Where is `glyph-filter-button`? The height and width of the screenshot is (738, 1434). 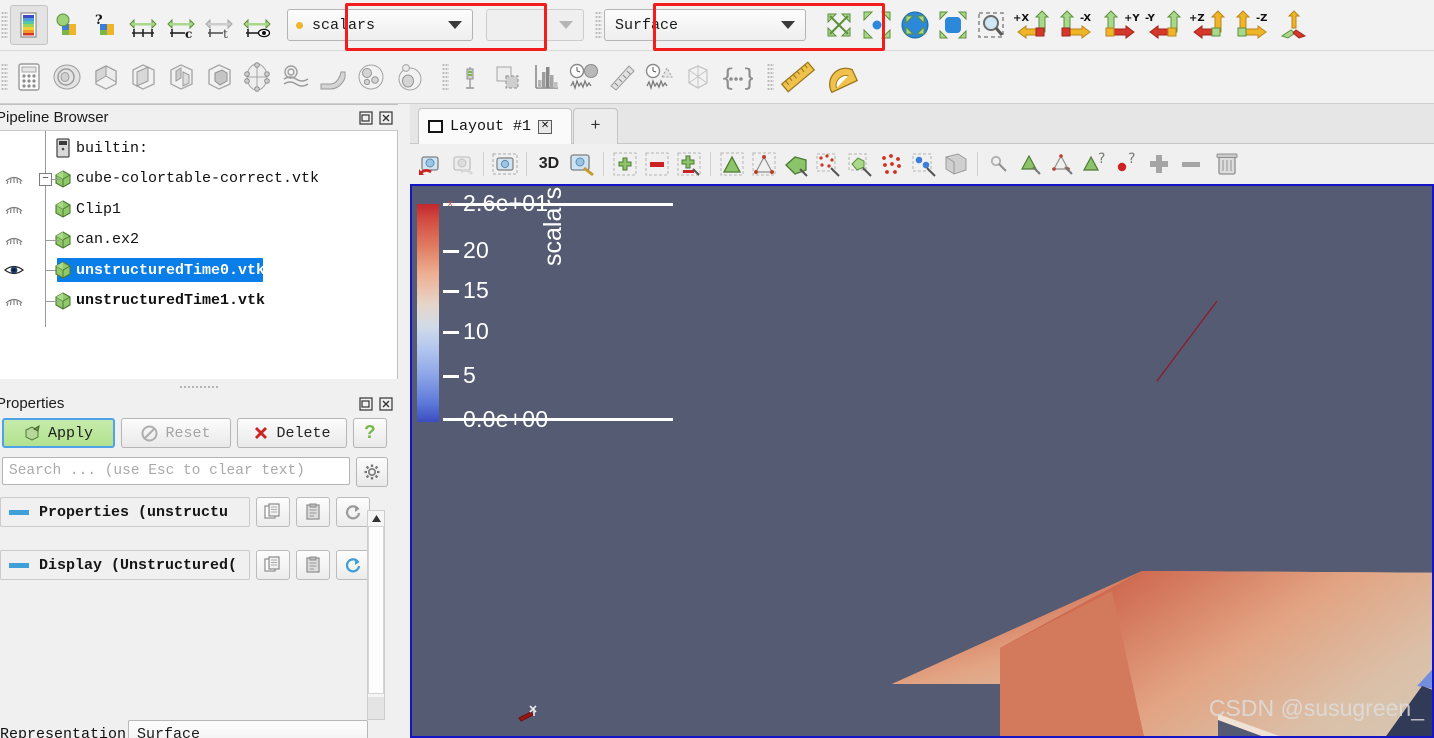
glyph-filter-button is located at coordinates (257, 77).